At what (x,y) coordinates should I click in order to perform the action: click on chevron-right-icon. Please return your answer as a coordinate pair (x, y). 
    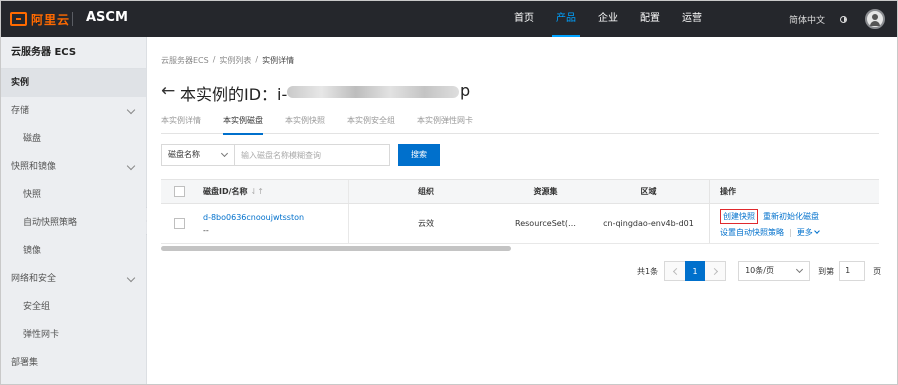
    Looking at the image, I should click on (714, 271).